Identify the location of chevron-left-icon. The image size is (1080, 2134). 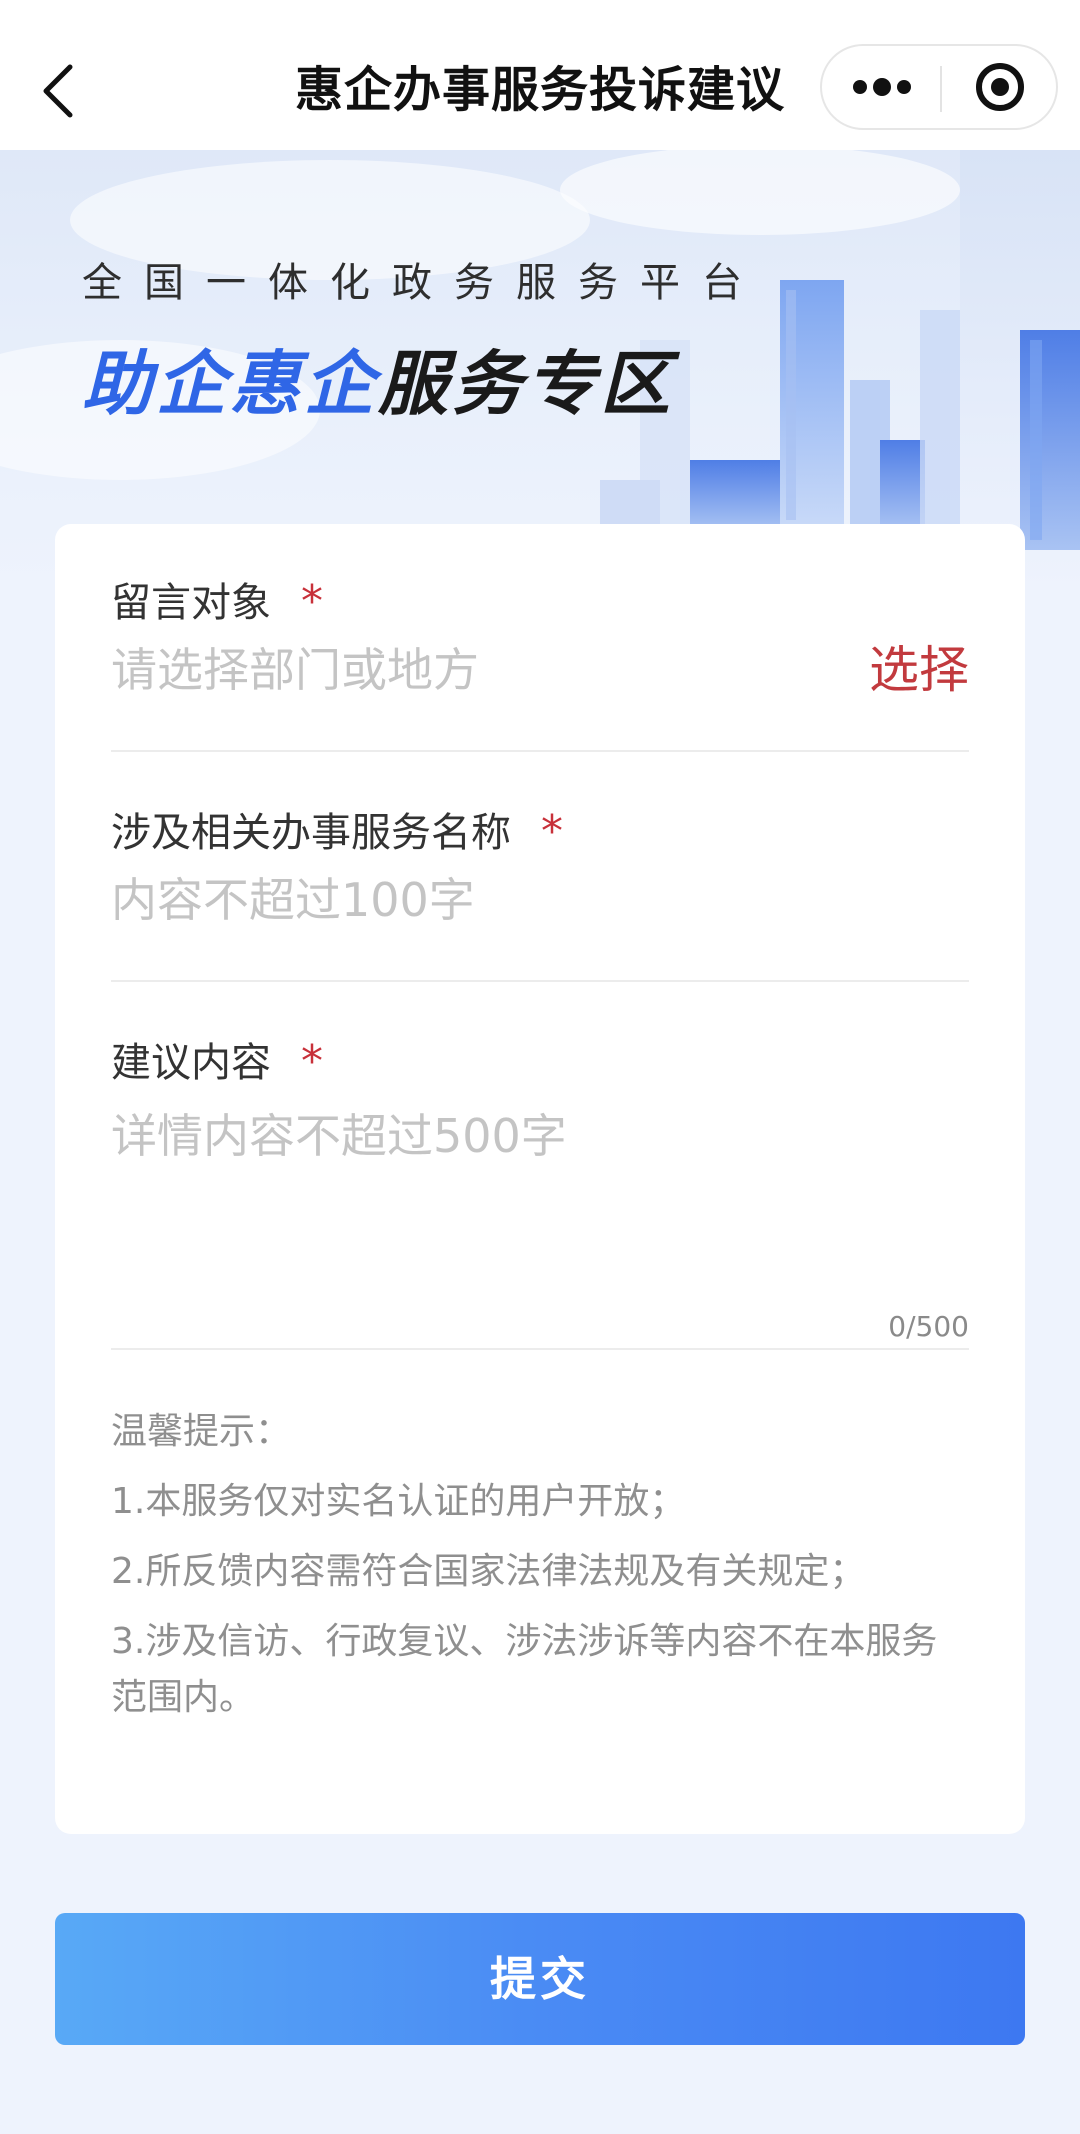
(58, 91).